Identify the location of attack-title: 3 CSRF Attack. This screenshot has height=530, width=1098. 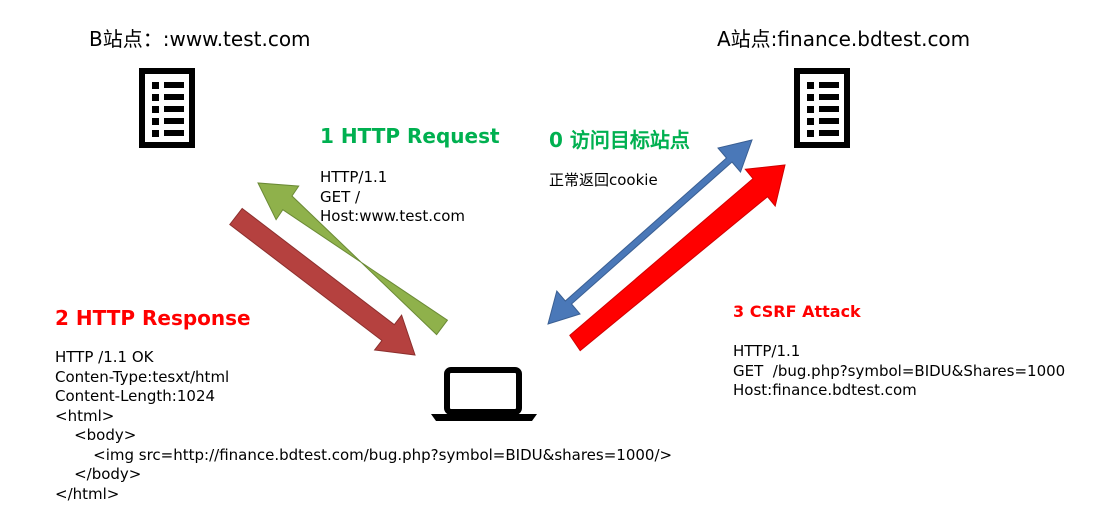
(797, 311).